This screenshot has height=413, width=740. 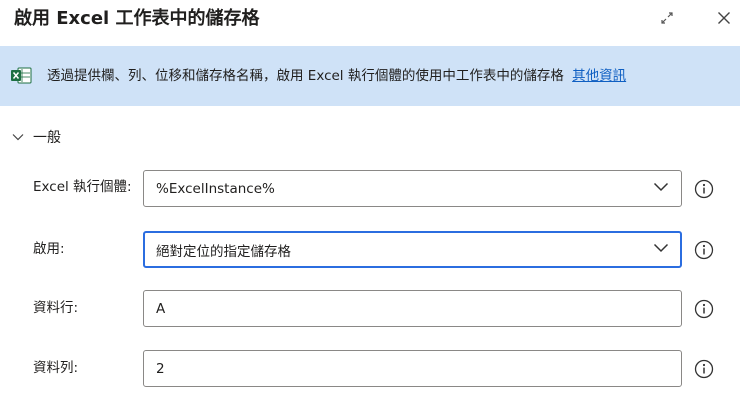 I want to click on section-general-toggle: 一般, so click(x=36, y=137).